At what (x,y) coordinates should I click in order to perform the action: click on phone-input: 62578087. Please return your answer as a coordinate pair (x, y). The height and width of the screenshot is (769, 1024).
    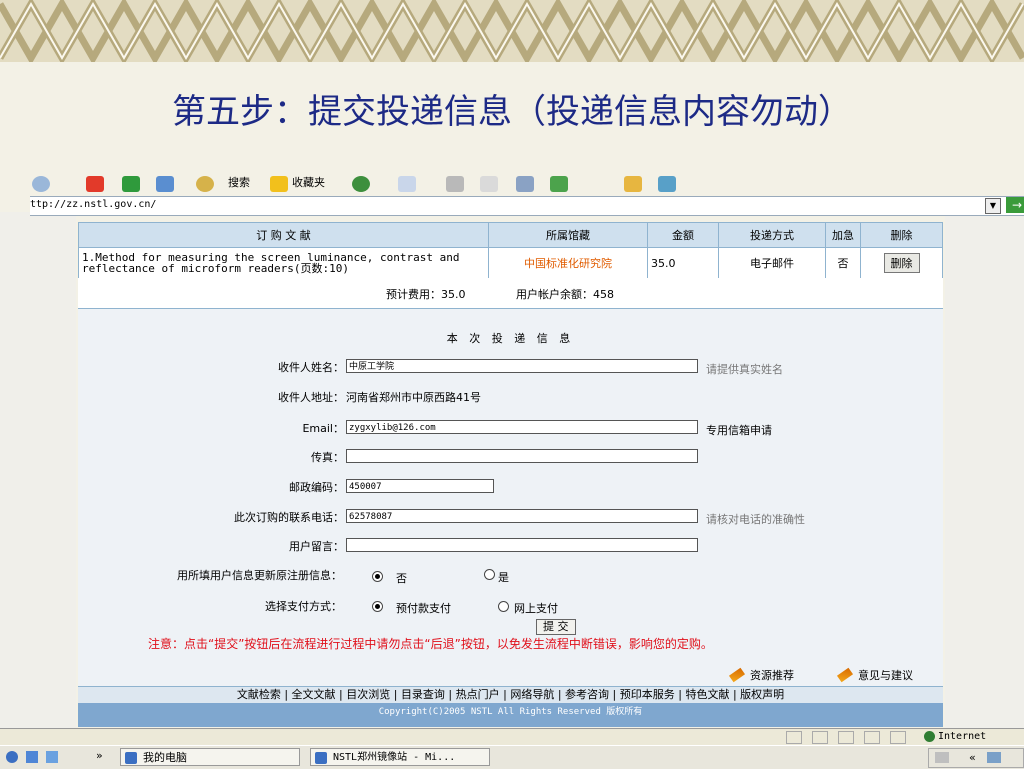
    Looking at the image, I should click on (522, 516).